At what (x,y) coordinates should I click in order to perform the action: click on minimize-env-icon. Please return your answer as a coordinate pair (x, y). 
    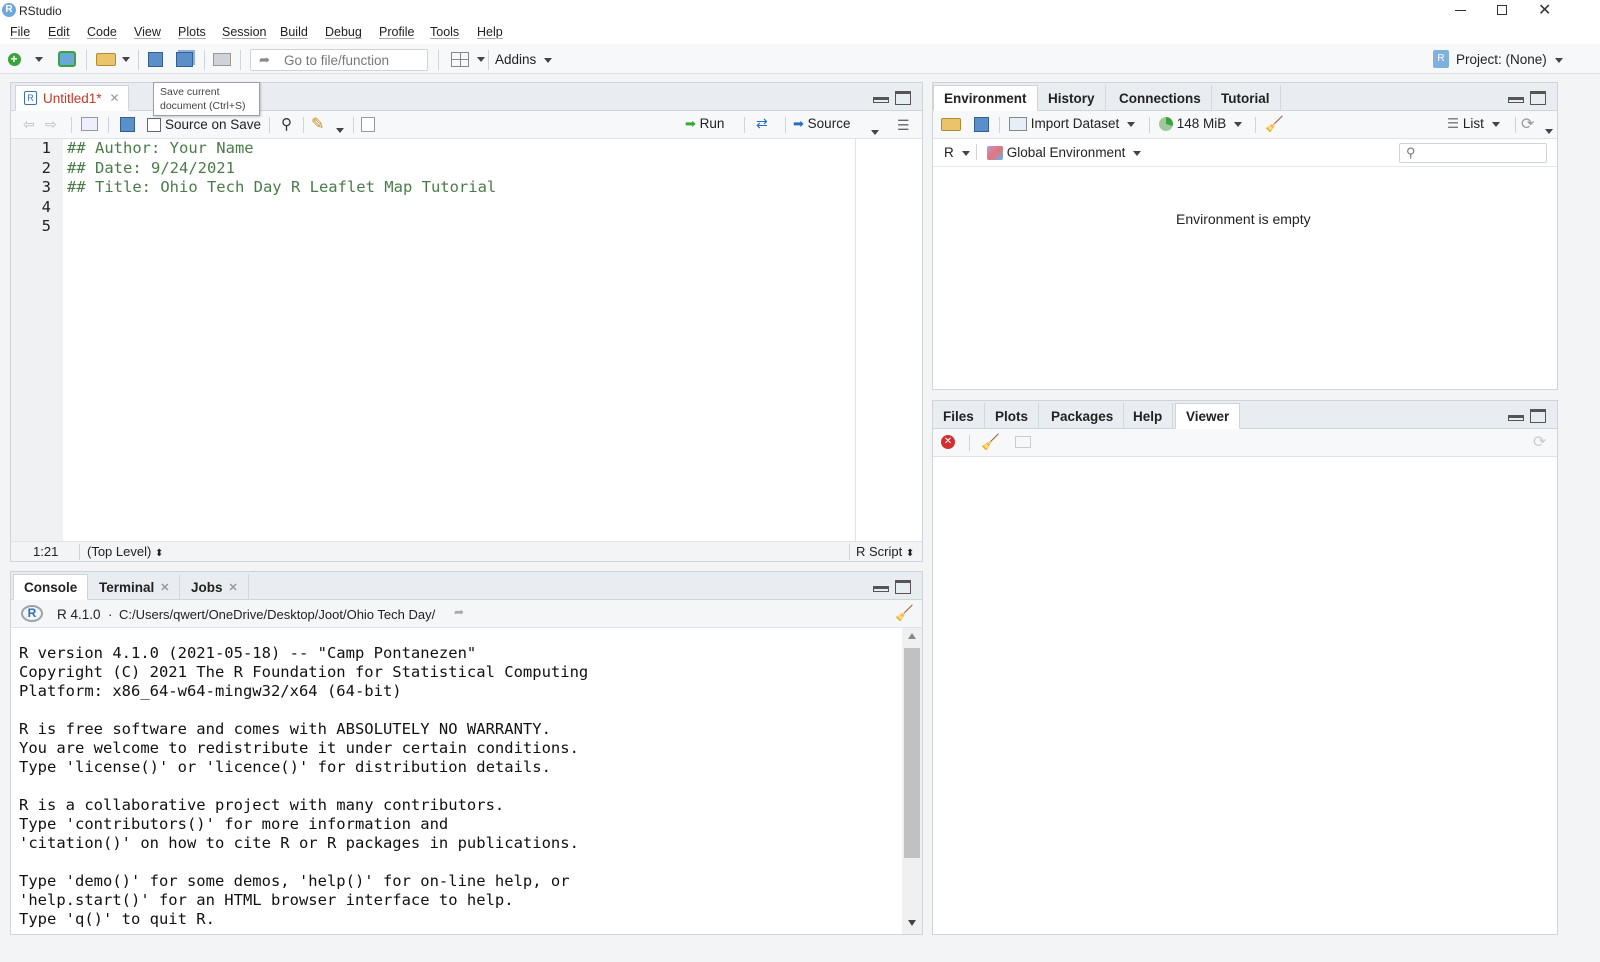
    Looking at the image, I should click on (1516, 100).